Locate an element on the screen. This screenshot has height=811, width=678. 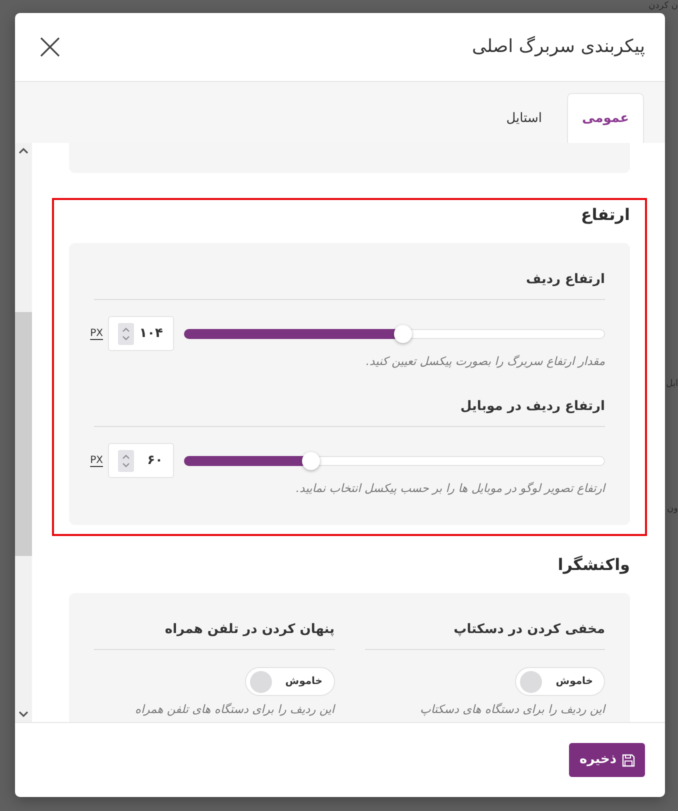
scrollbar-track is located at coordinates (23, 432).